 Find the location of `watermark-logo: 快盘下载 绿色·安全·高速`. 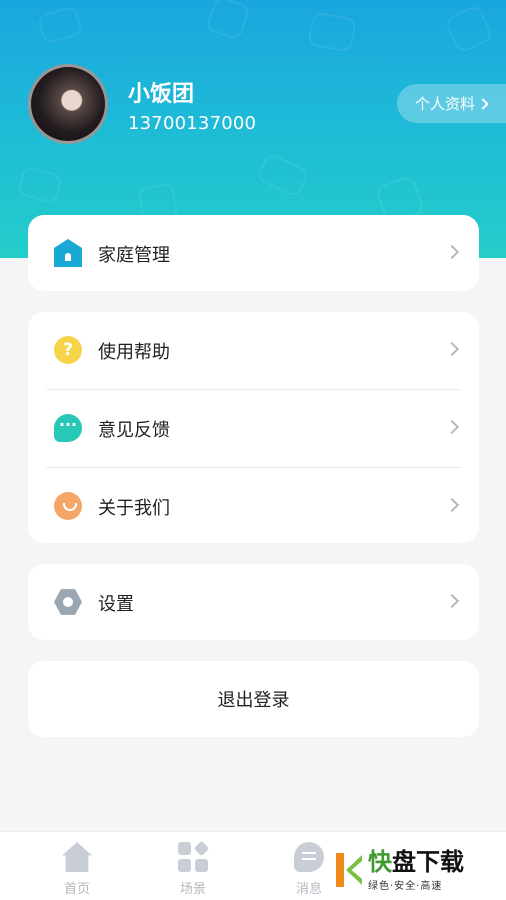

watermark-logo: 快盘下载 绿色·安全·高速 is located at coordinates (420, 870).